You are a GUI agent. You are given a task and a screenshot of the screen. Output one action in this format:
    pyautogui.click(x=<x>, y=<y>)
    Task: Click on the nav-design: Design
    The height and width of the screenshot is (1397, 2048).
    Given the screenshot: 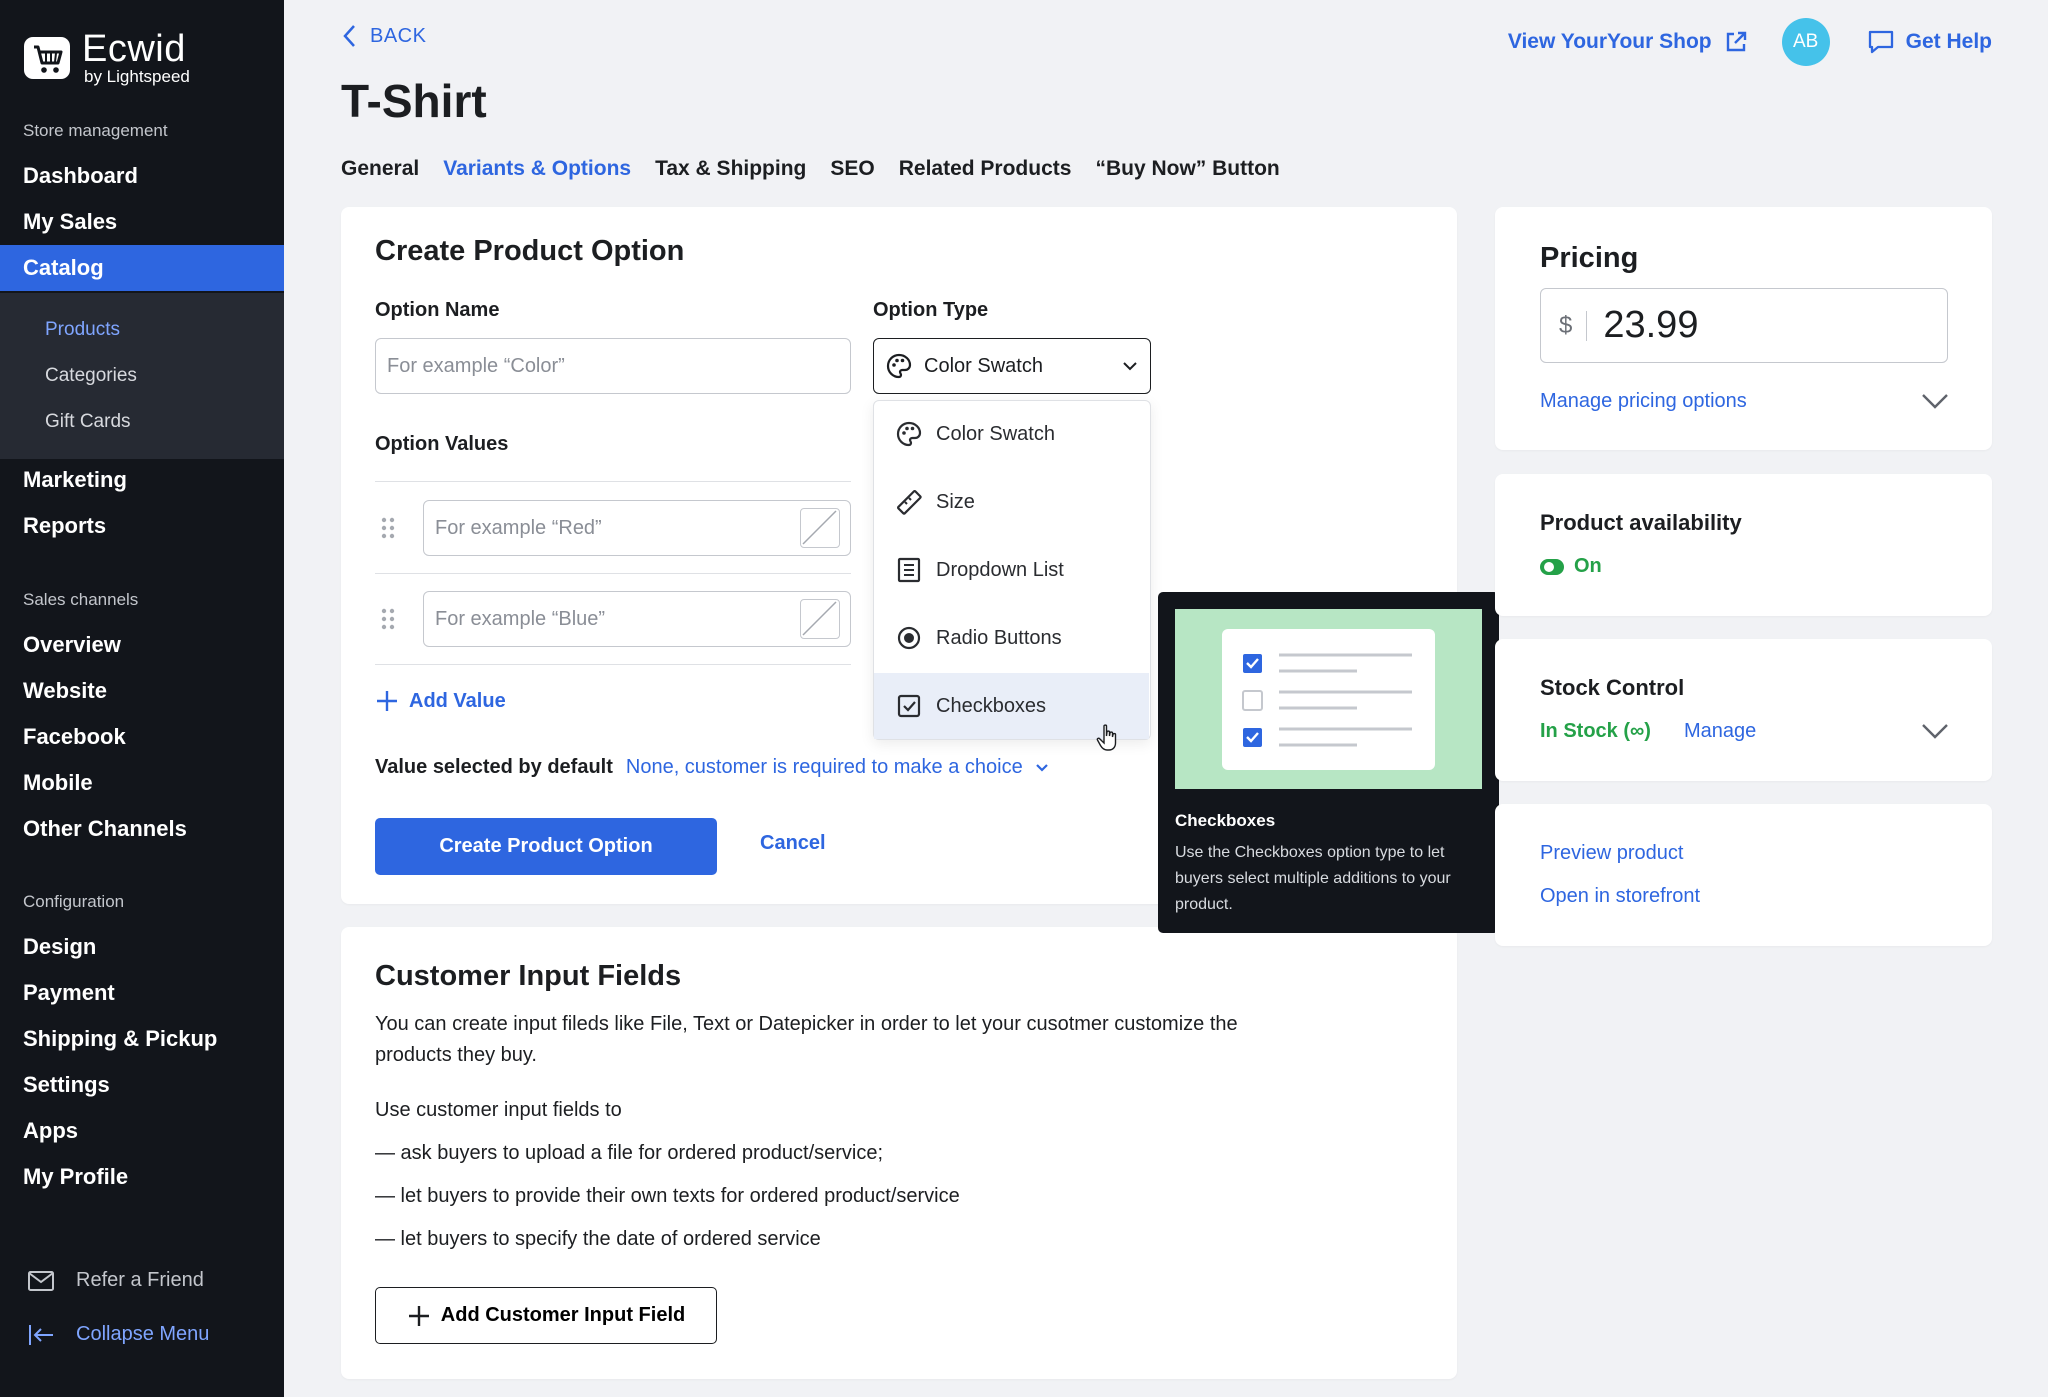 What is the action you would take?
    pyautogui.click(x=142, y=947)
    